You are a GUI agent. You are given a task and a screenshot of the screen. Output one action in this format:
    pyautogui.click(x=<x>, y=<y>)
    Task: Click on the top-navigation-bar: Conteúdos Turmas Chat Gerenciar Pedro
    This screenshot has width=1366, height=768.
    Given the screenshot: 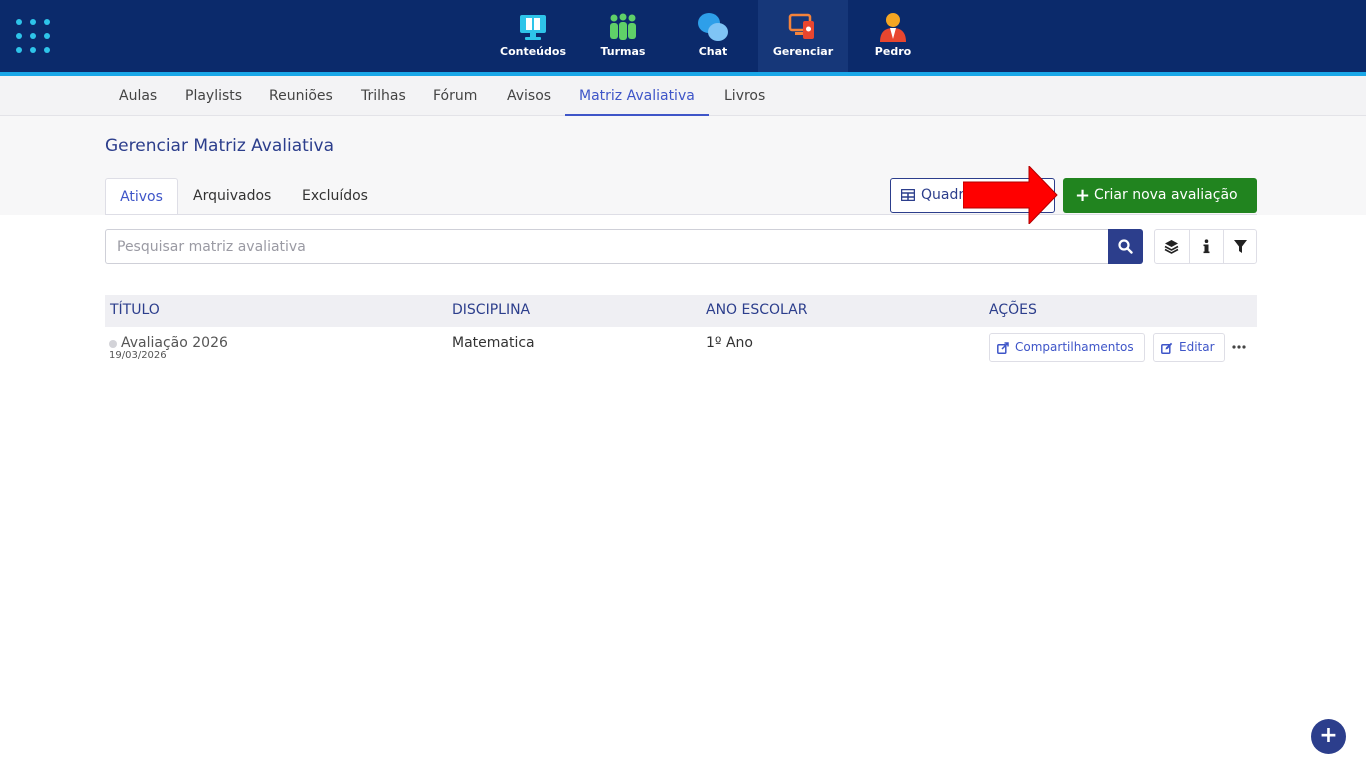 What is the action you would take?
    pyautogui.click(x=683, y=36)
    